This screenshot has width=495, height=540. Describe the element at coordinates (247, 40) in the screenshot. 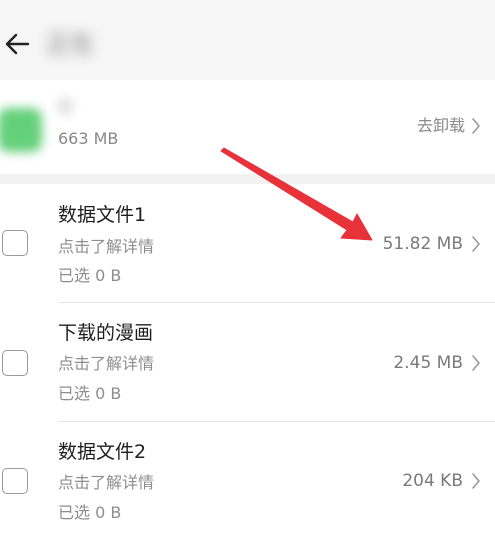

I see `header: 正在` at that location.